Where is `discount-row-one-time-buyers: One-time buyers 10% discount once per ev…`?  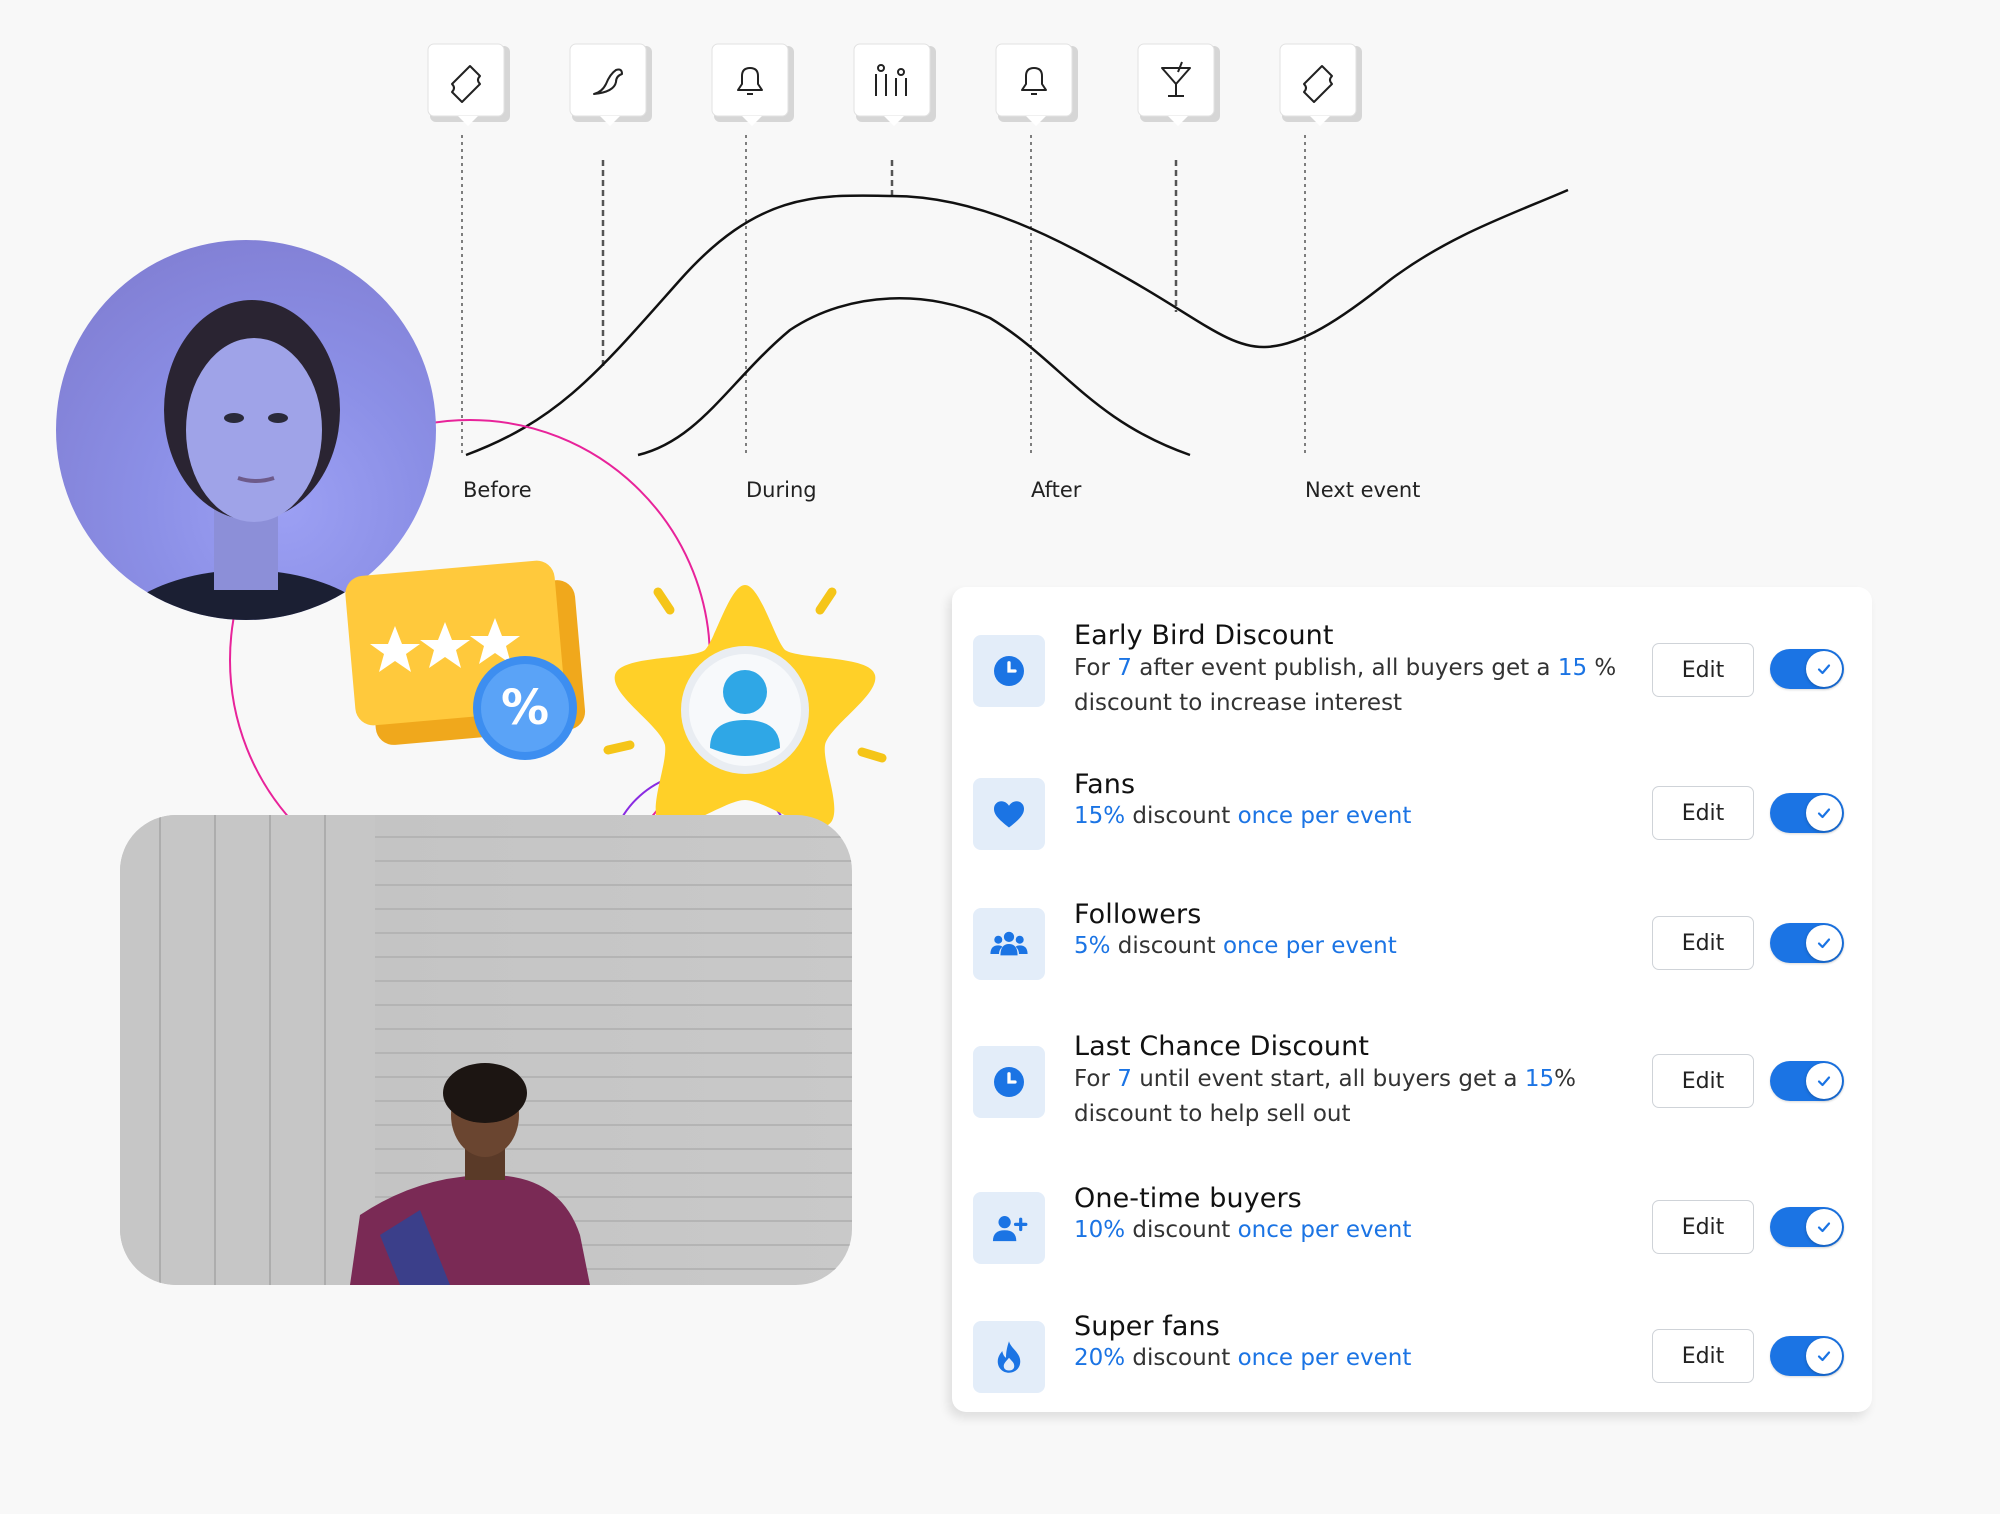
discount-row-one-time-buyers: One-time buyers 10% discount once per ev… is located at coordinates (1412, 1221).